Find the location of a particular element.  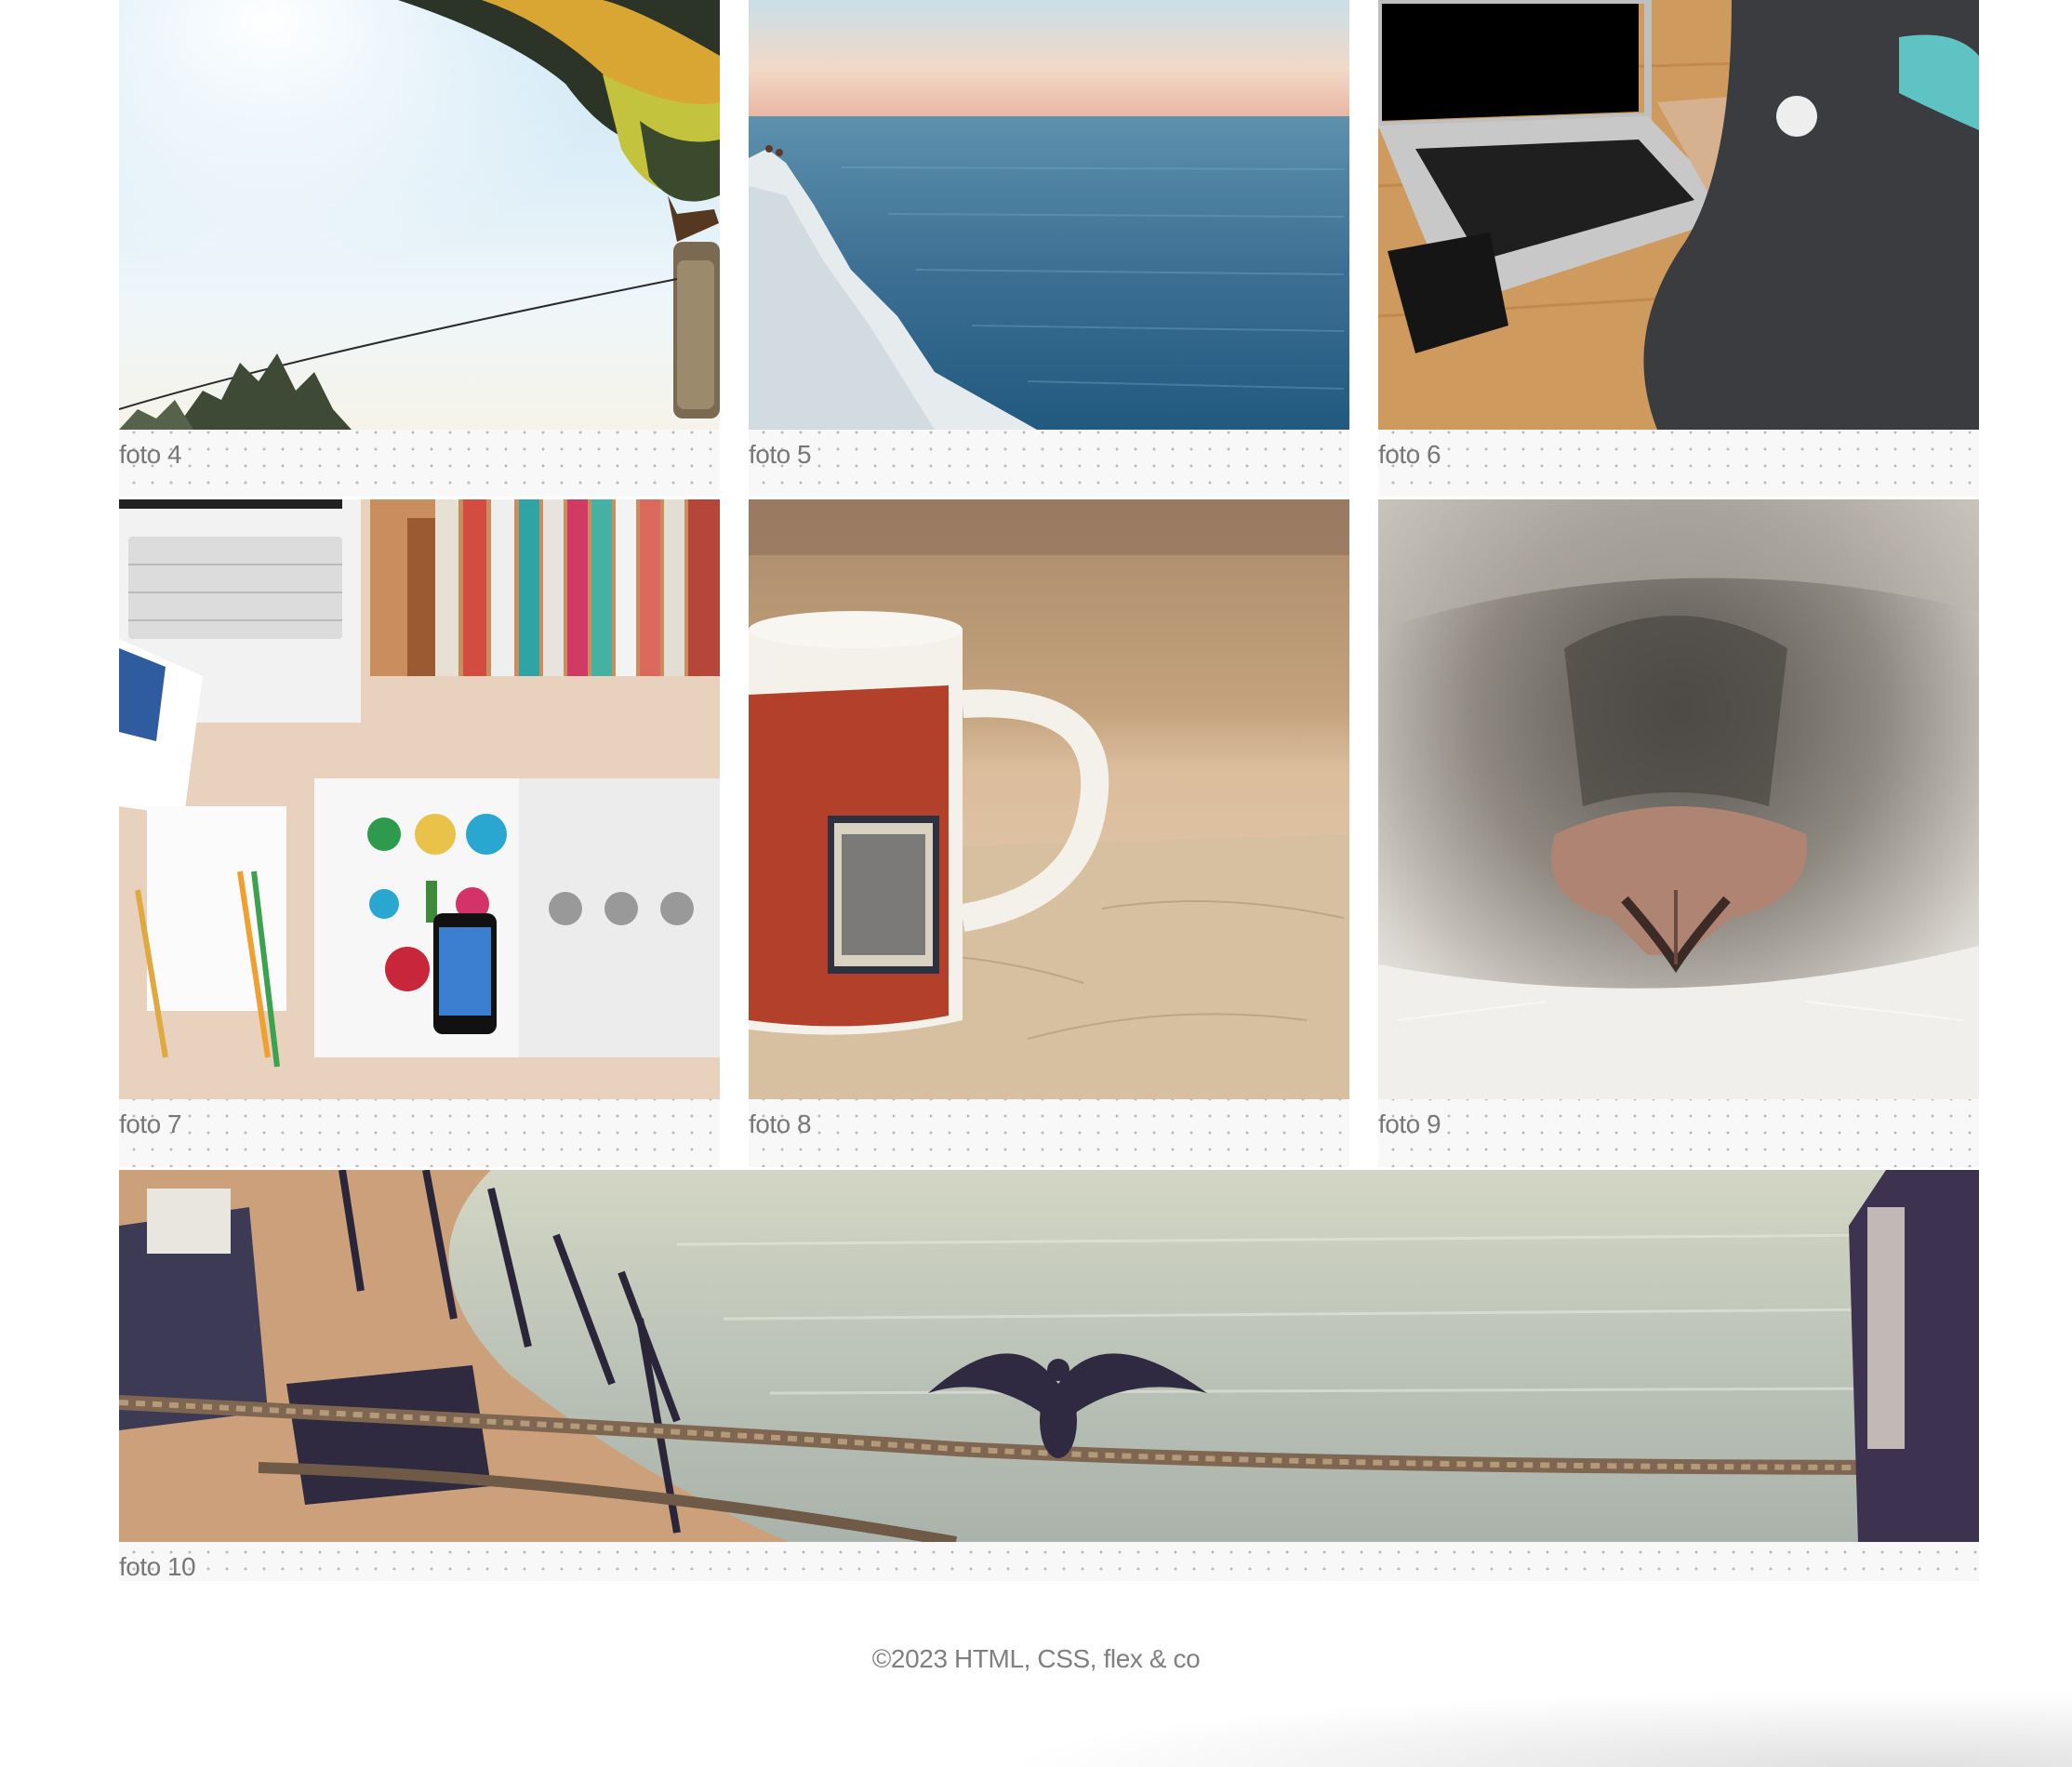

photo-cat-nose is located at coordinates (1678, 799).